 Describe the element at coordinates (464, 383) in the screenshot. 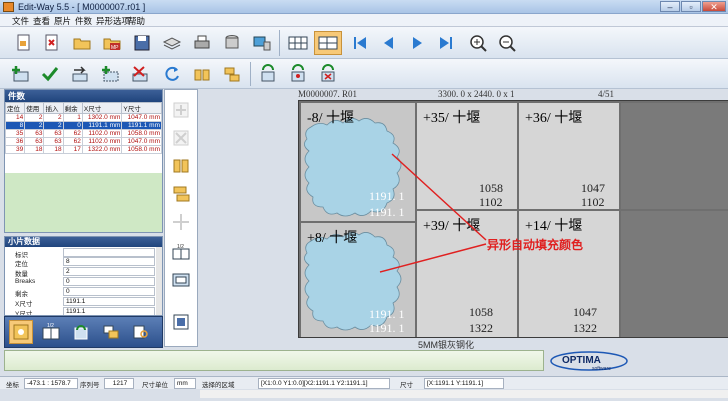

I see `size-value: [X:1191.1 Y:1191.1]` at that location.